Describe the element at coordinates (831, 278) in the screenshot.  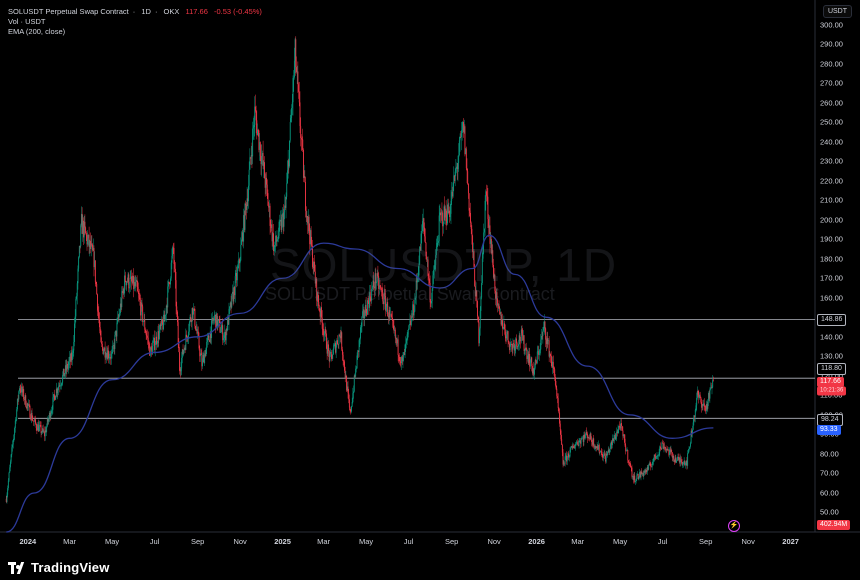
I see `price-tick-label: 170.00` at that location.